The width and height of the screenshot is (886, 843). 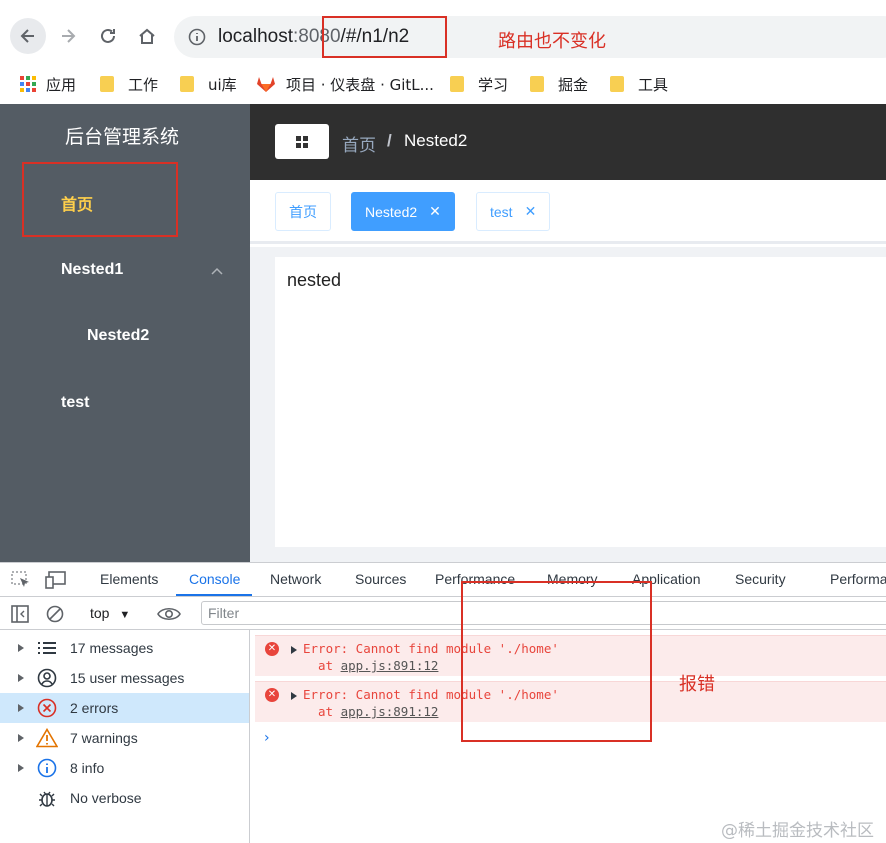 I want to click on user-icon, so click(x=47, y=678).